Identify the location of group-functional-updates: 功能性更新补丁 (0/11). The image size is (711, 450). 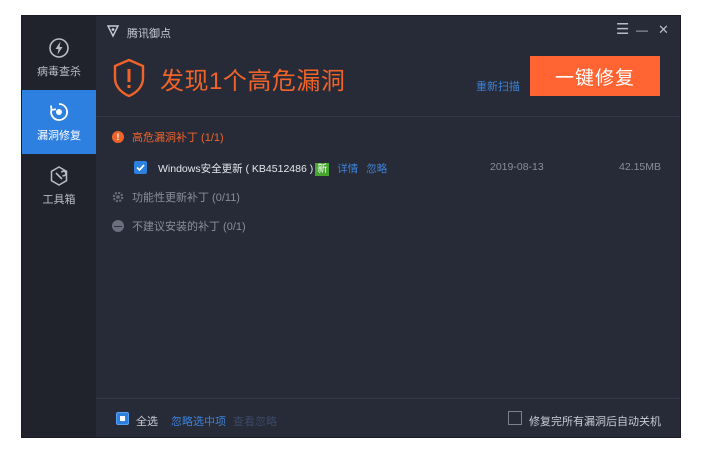
(176, 197).